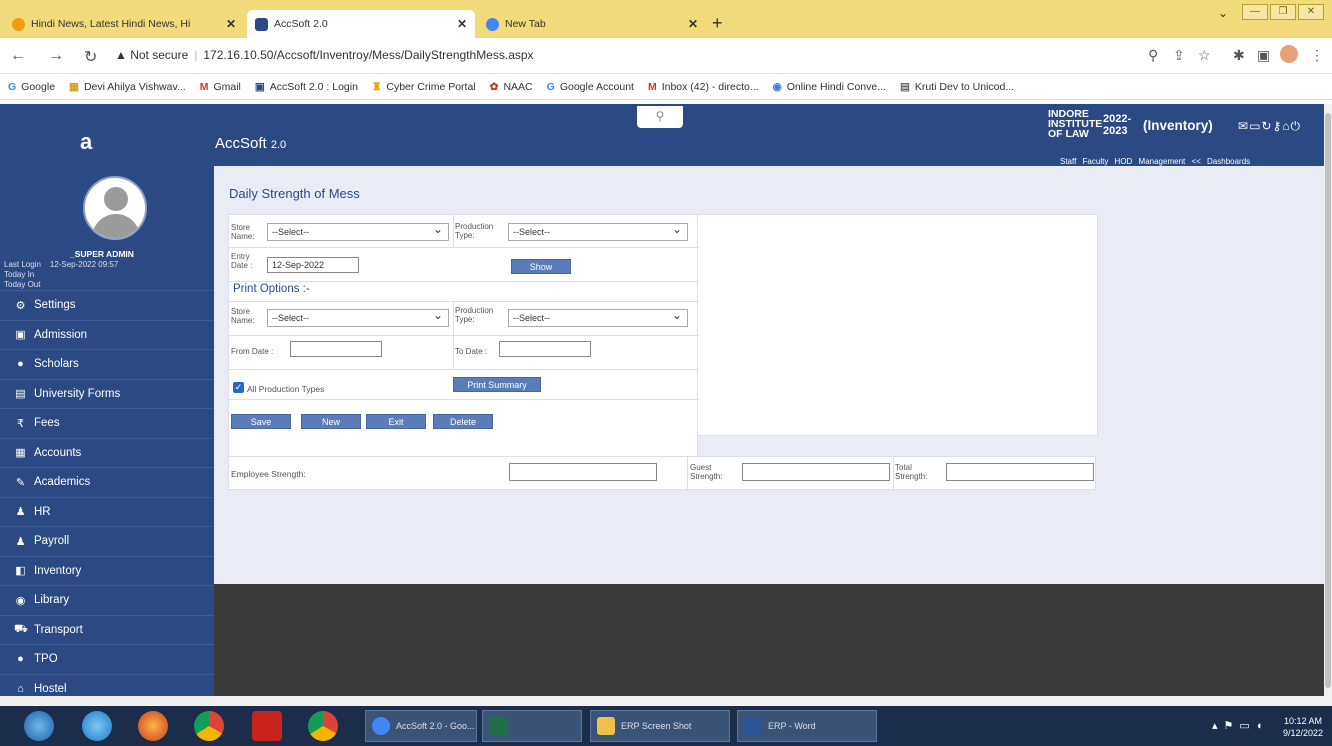  Describe the element at coordinates (107, 511) in the screenshot. I see `sidebar-item-hr: ♟ HR` at that location.